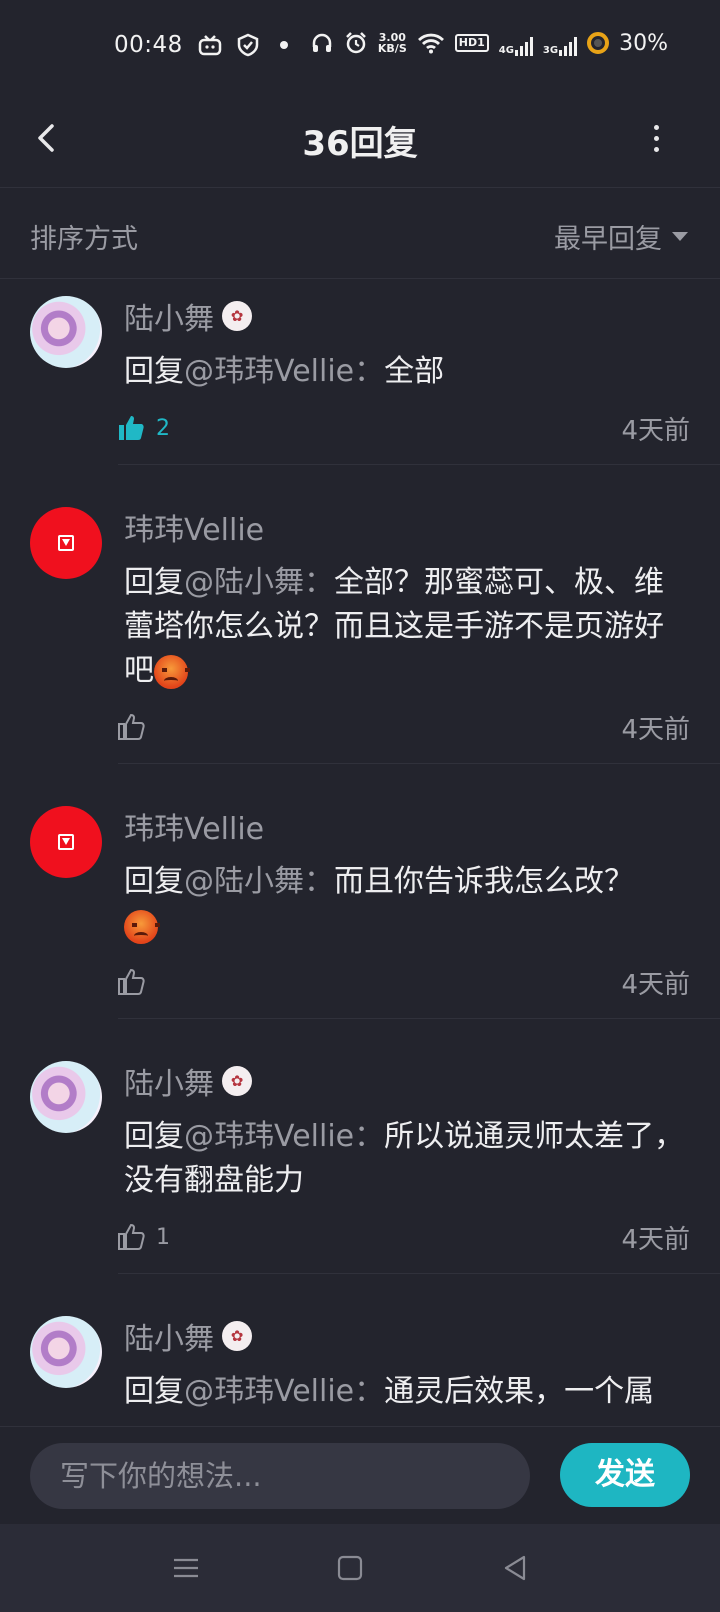  Describe the element at coordinates (356, 43) in the screenshot. I see `alarm-icon` at that location.